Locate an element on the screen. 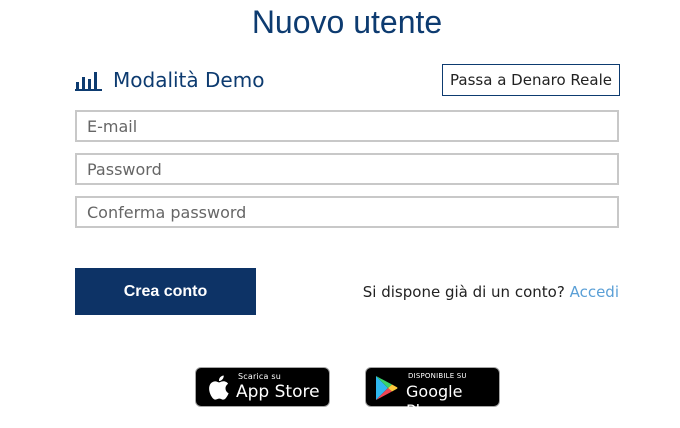 This screenshot has width=680, height=428. login-prompt-text: Si dispone già di un conto? is located at coordinates (463, 292).